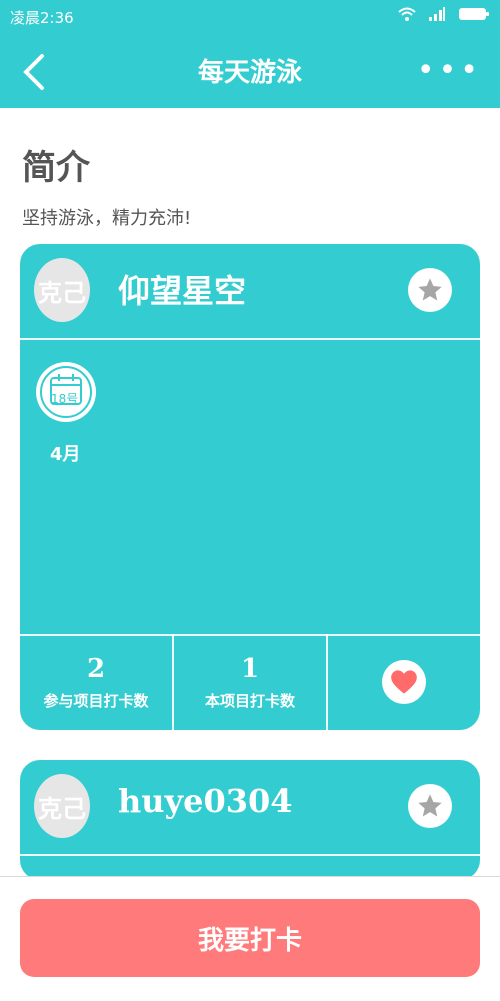 The height and width of the screenshot is (1001, 500). I want to click on nav-bar: 每天游泳 •••, so click(250, 71).